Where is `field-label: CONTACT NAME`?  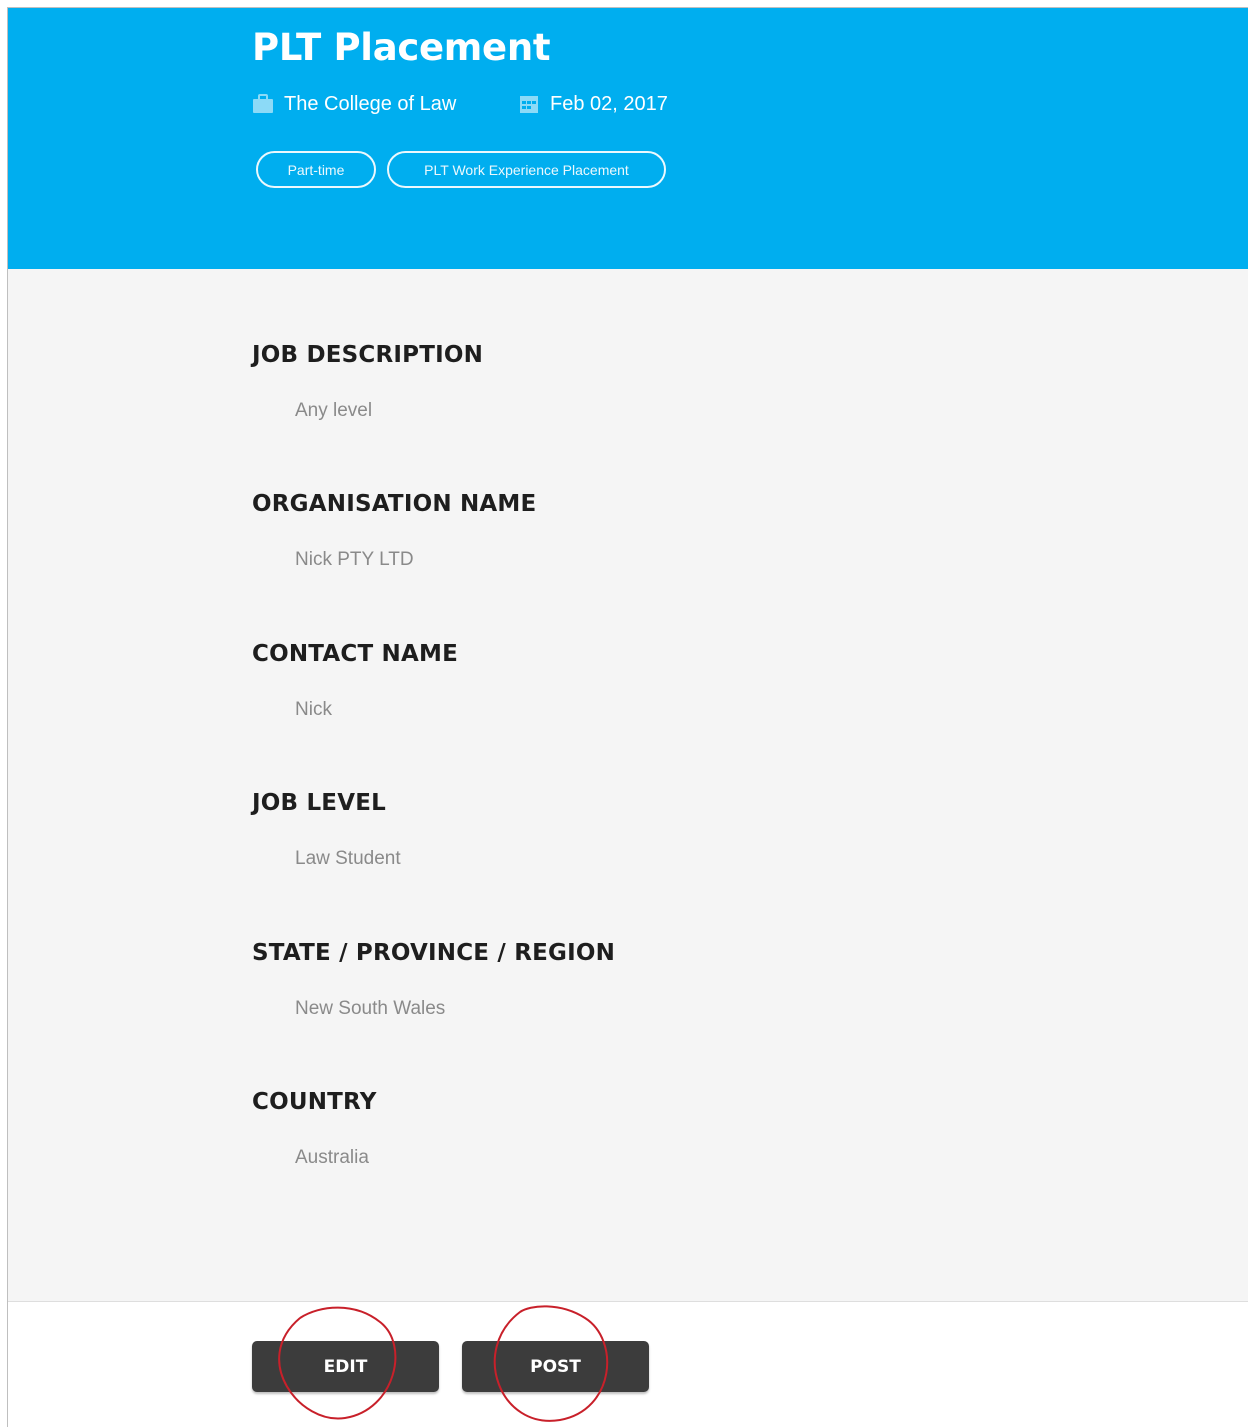 field-label: CONTACT NAME is located at coordinates (355, 654).